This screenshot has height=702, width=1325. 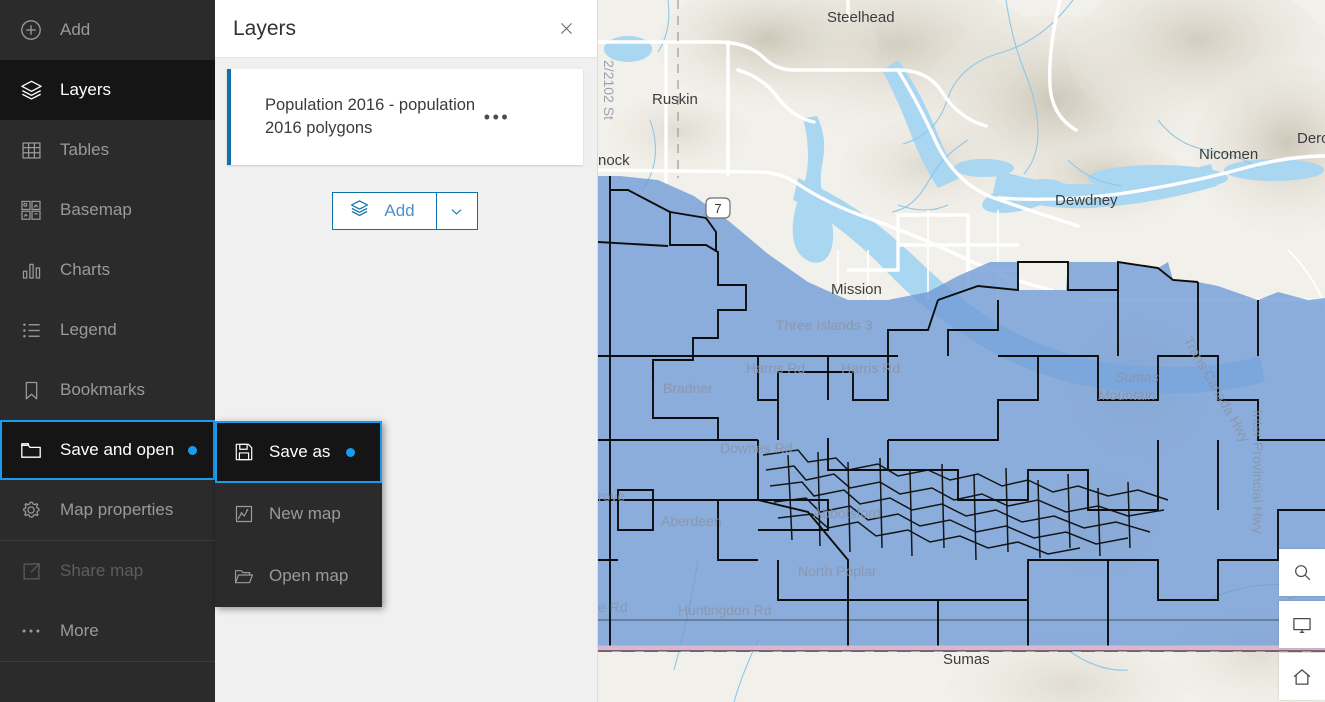 I want to click on add-layer-button-group: Add, so click(x=405, y=211).